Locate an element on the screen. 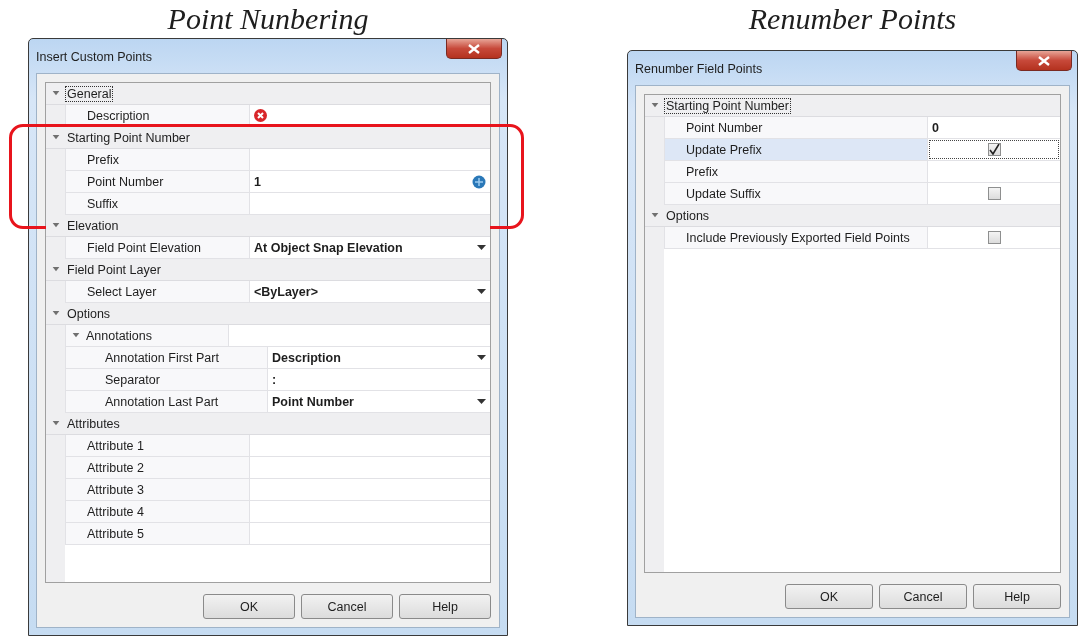 The width and height of the screenshot is (1078, 636). property-label: Attribute 4 is located at coordinates (157, 511).